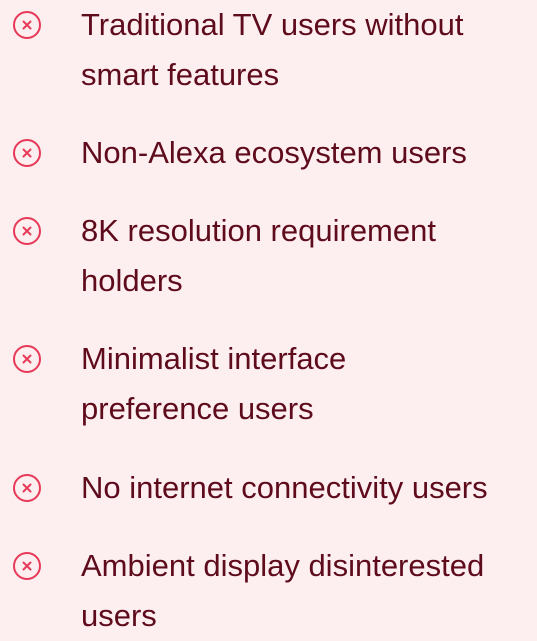  I want to click on list-item-label: No internet connectivity users, so click(284, 487).